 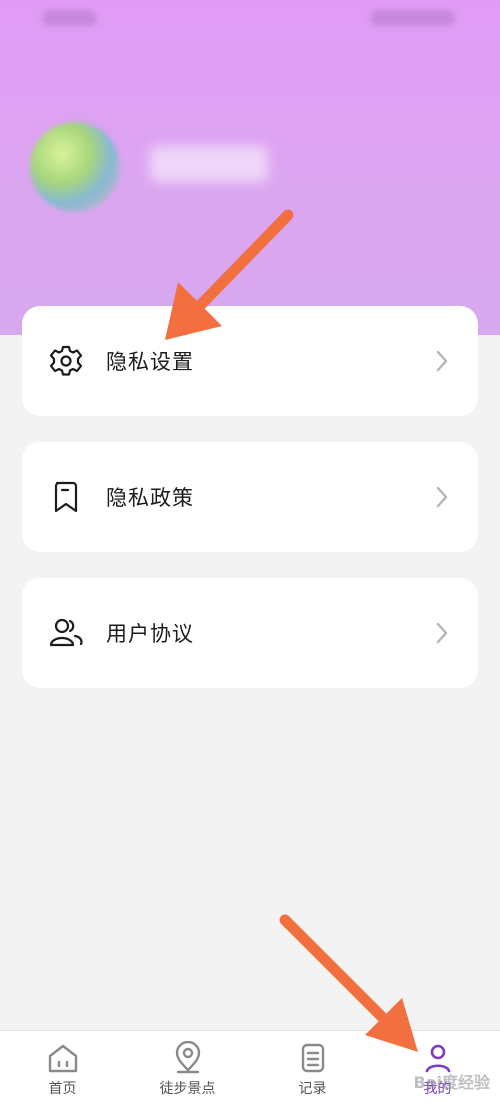 What do you see at coordinates (250, 633) in the screenshot?
I see `menu-item-user-agreement: 用户协议` at bounding box center [250, 633].